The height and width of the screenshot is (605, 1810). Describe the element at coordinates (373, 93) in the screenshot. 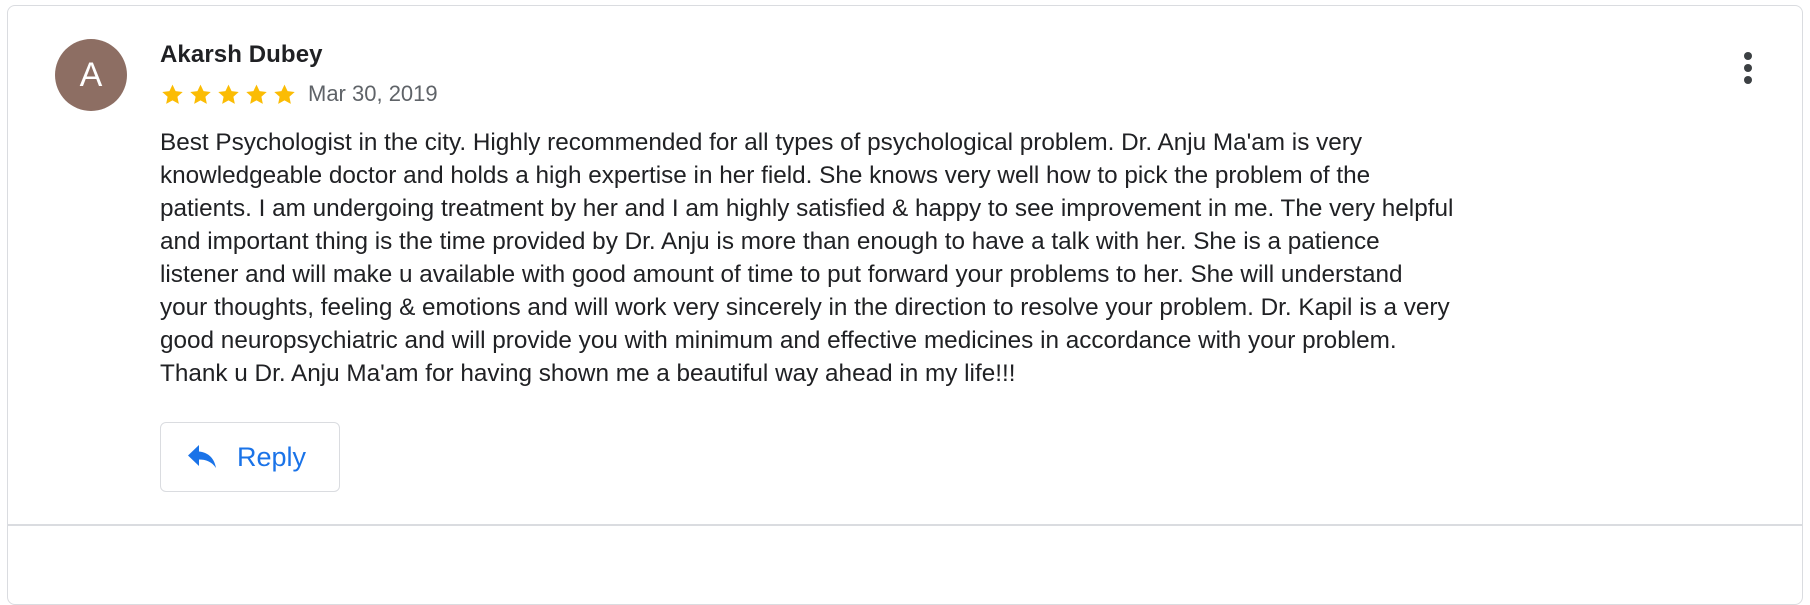

I see `review-date: Mar 30, 2019` at that location.